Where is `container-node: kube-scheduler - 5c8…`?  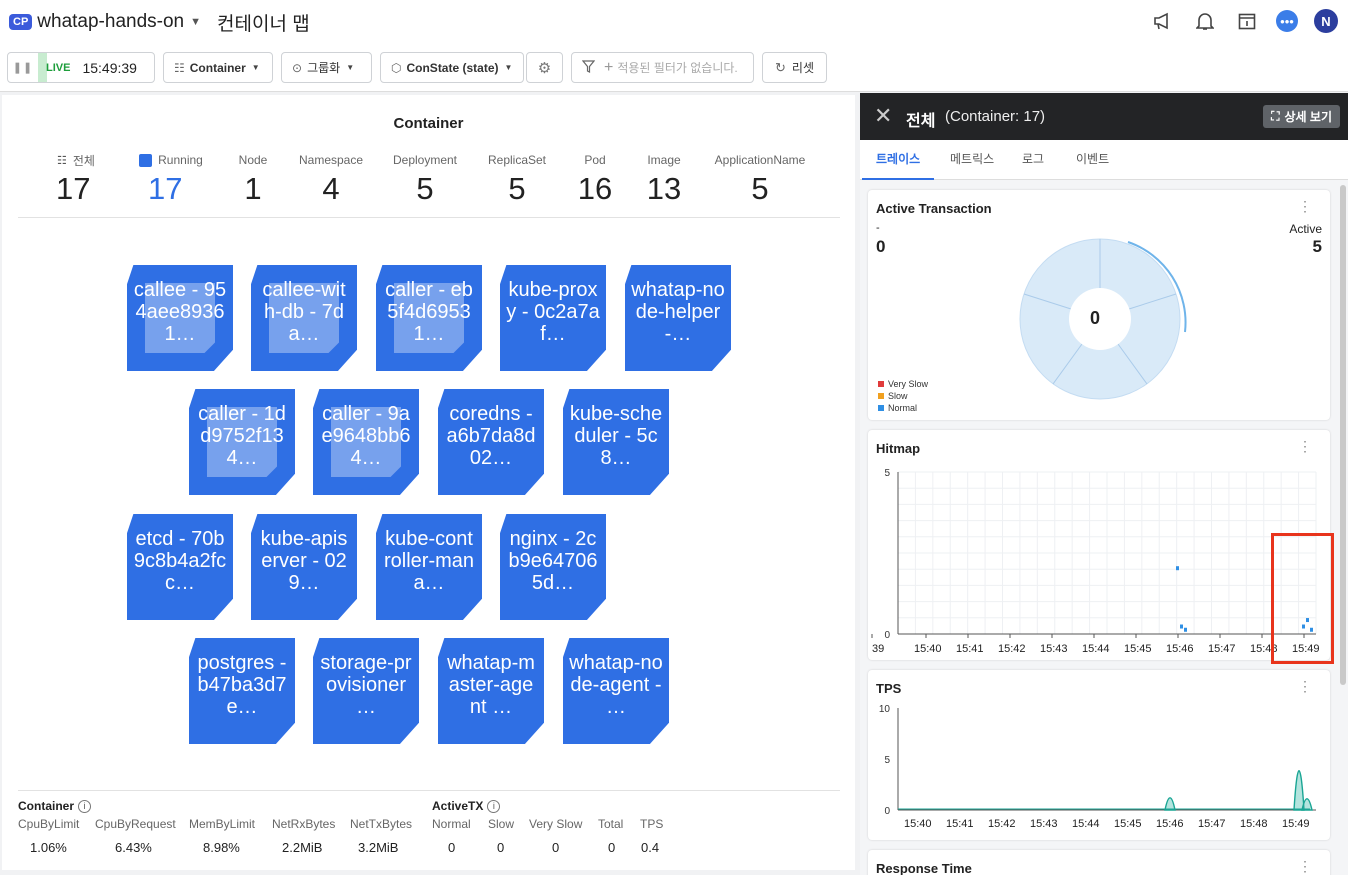
container-node: kube-scheduler - 5c8… is located at coordinates (616, 442).